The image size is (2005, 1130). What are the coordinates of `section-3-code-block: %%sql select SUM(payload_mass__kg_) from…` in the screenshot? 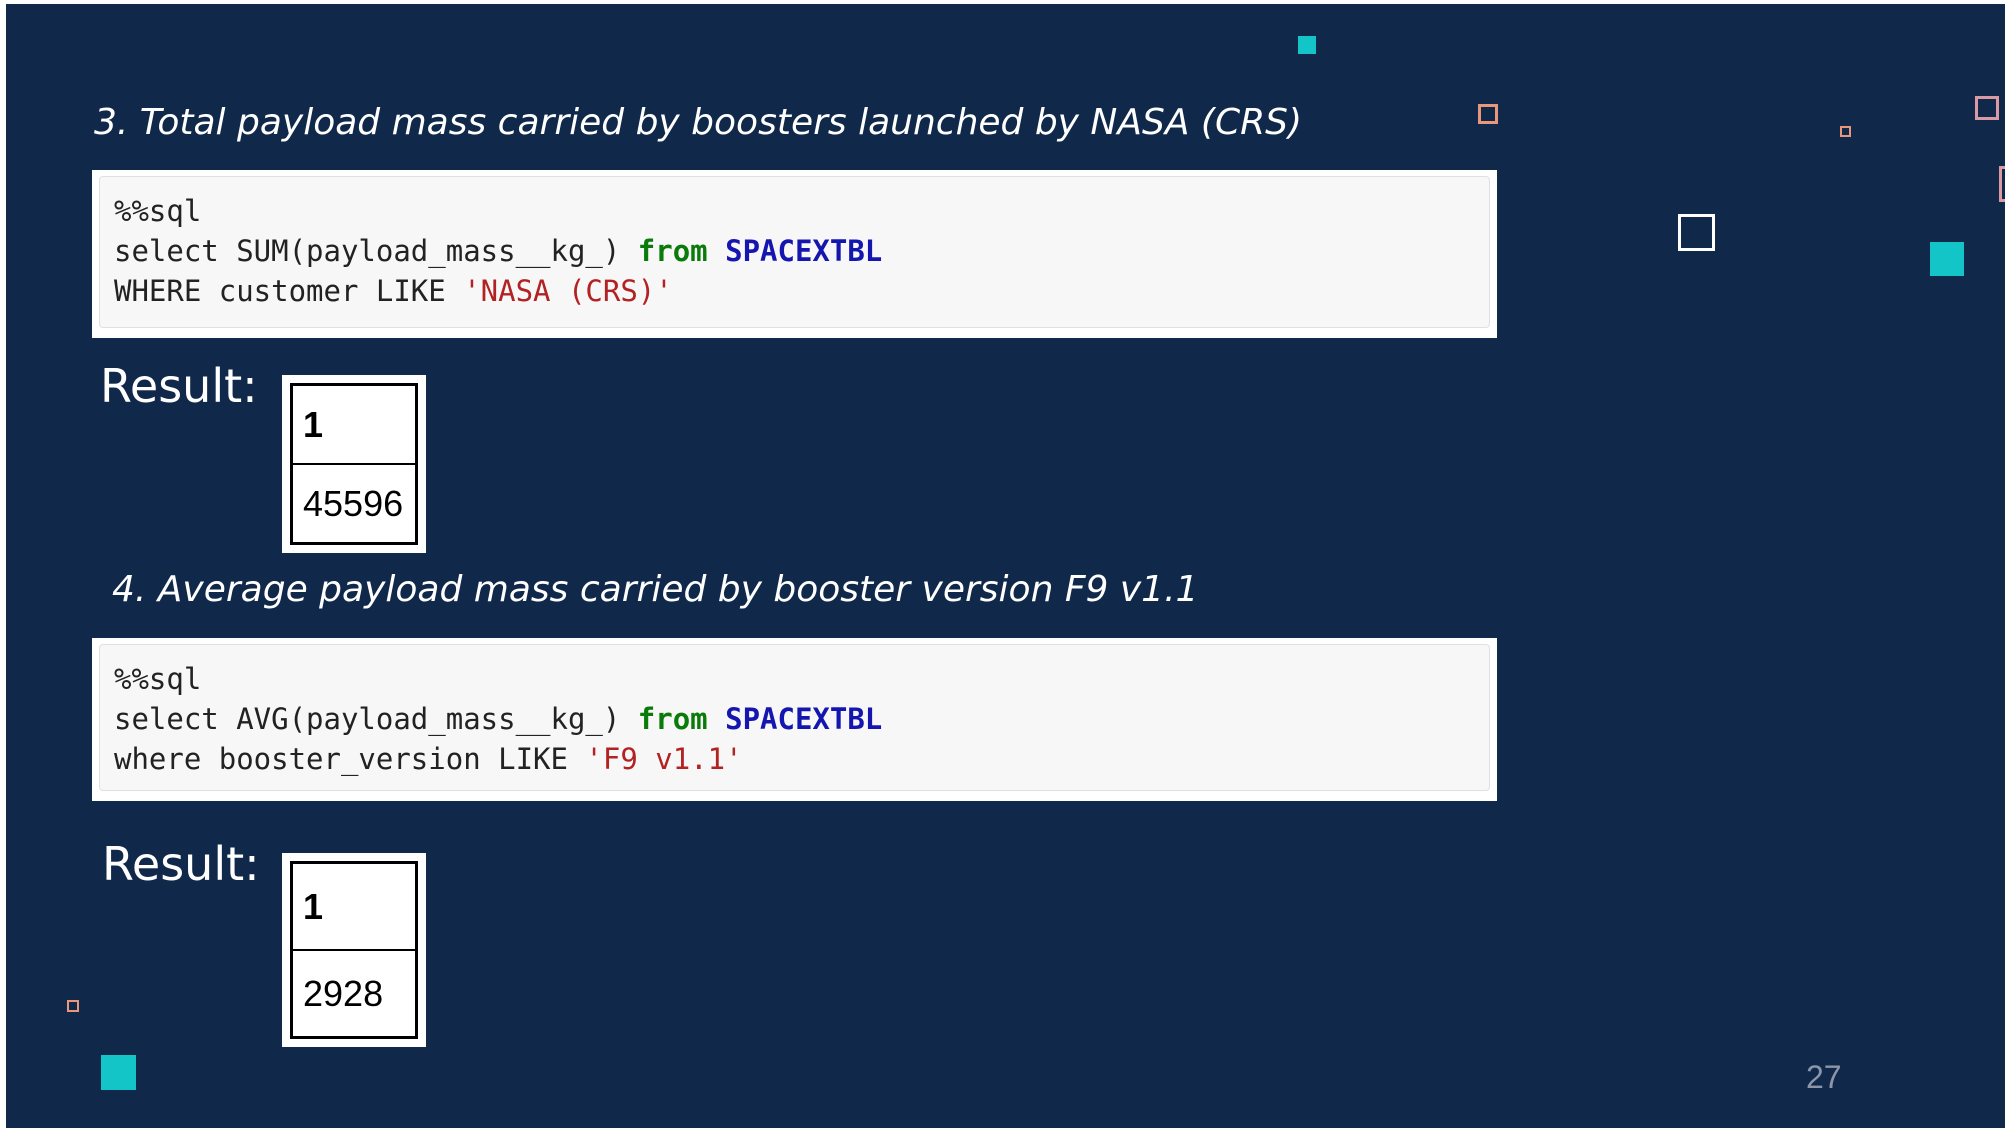 It's located at (794, 254).